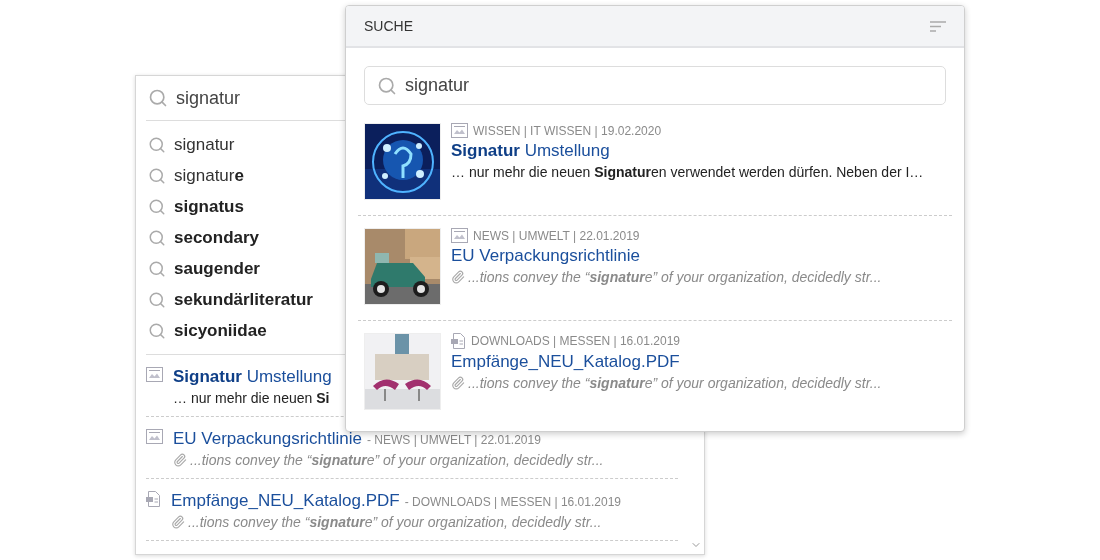 This screenshot has width=1100, height=560. What do you see at coordinates (190, 144) in the screenshot?
I see `suggestion-item: signatur` at bounding box center [190, 144].